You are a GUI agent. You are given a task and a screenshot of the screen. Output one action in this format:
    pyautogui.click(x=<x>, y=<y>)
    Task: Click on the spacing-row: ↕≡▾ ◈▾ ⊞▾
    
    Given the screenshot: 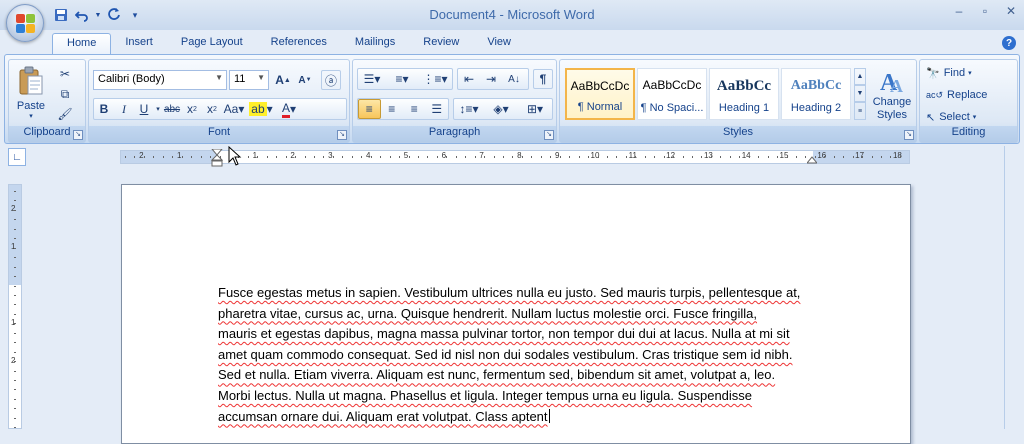 What is the action you would take?
    pyautogui.click(x=503, y=109)
    